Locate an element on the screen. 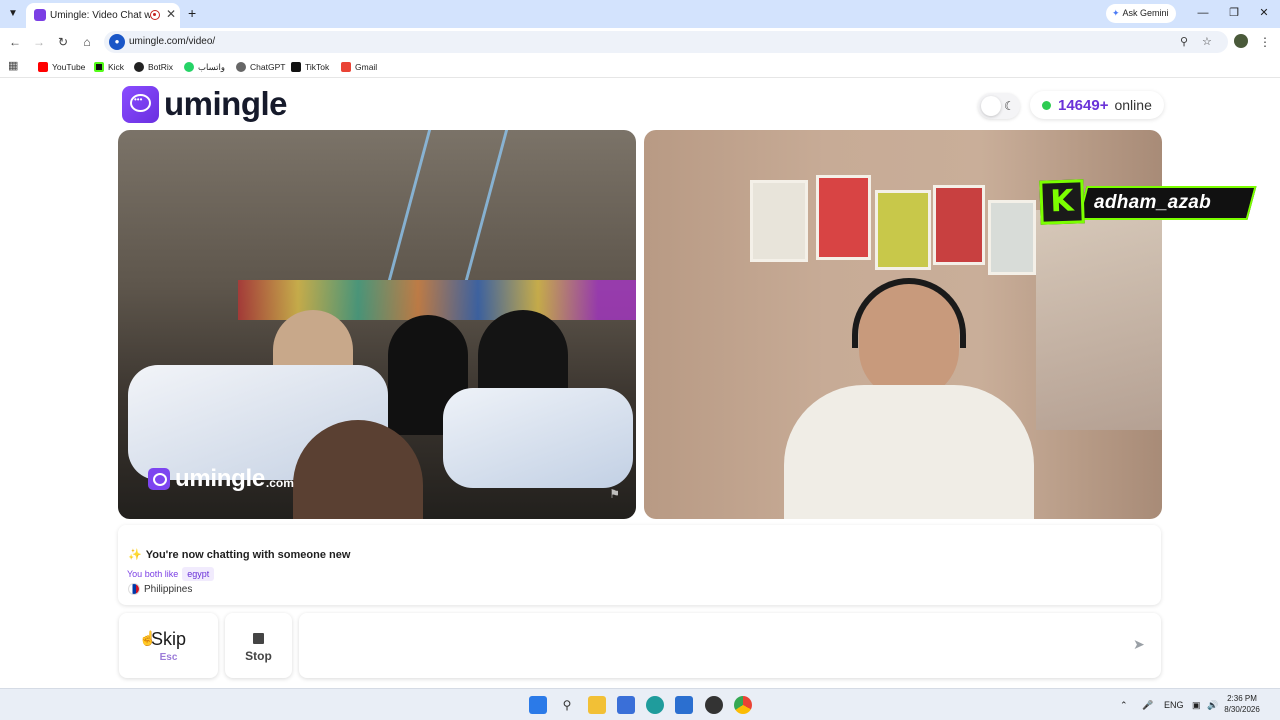 The image size is (1280, 720). edge-icon is located at coordinates (655, 705).